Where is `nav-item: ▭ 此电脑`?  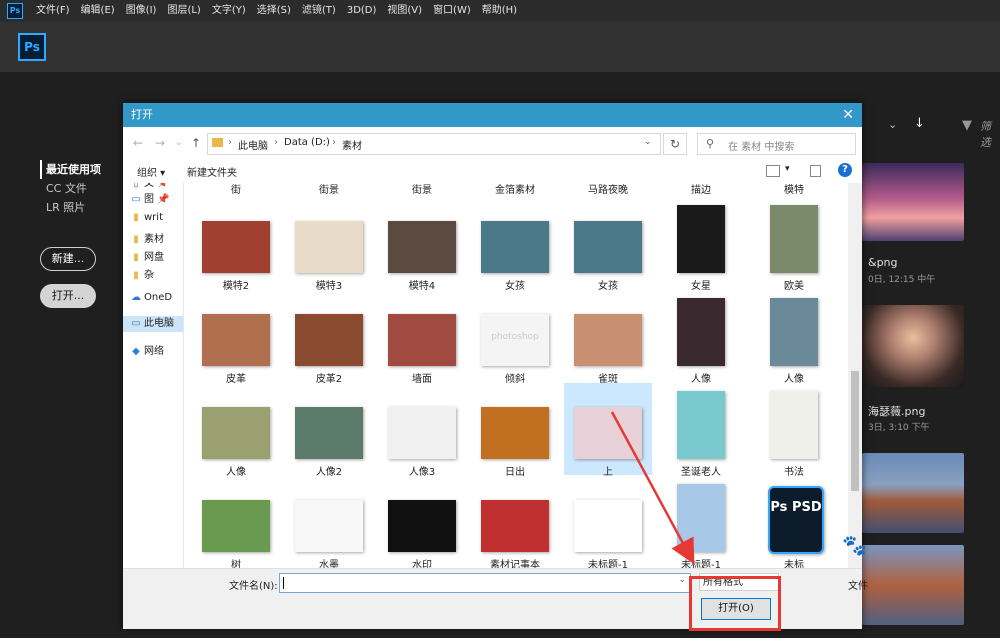
nav-item: ▭ 此电脑 is located at coordinates (153, 324).